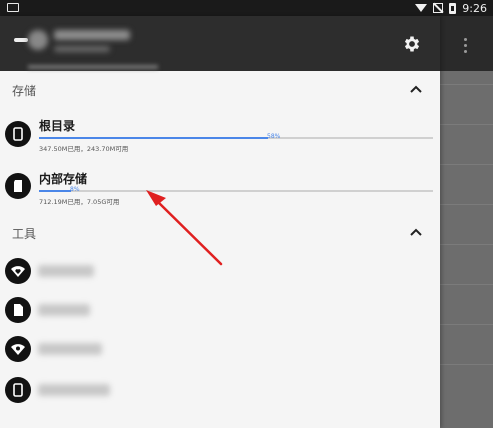  Describe the element at coordinates (13, 7) in the screenshot. I see `screenshot-icon` at that location.